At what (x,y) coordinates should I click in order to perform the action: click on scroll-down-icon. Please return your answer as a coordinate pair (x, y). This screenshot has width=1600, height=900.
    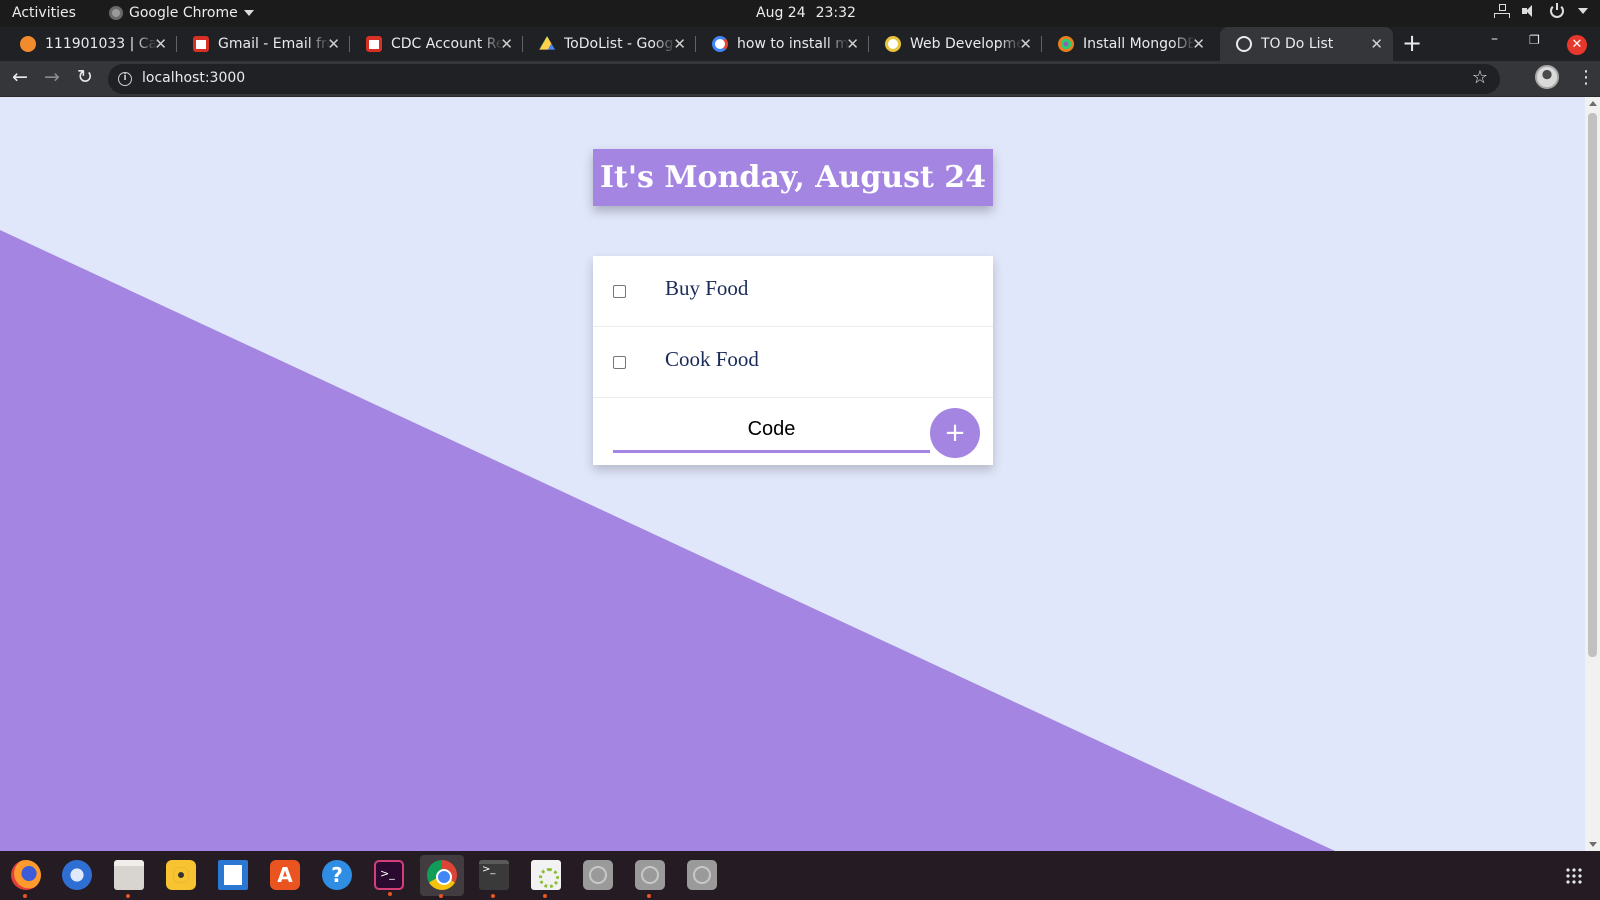
    Looking at the image, I should click on (1593, 844).